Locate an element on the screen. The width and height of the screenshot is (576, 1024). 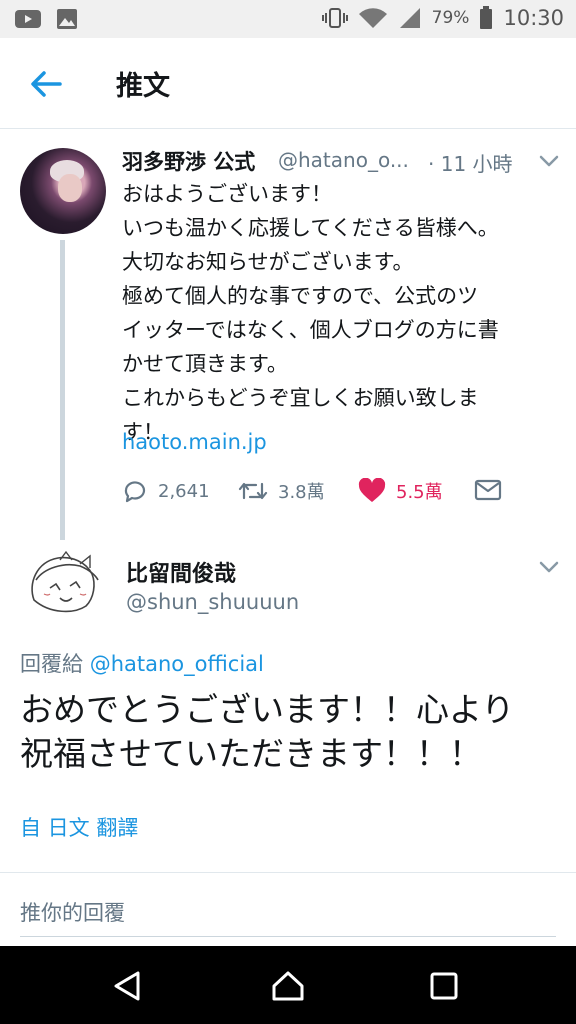
nav-recents-icon is located at coordinates (444, 986).